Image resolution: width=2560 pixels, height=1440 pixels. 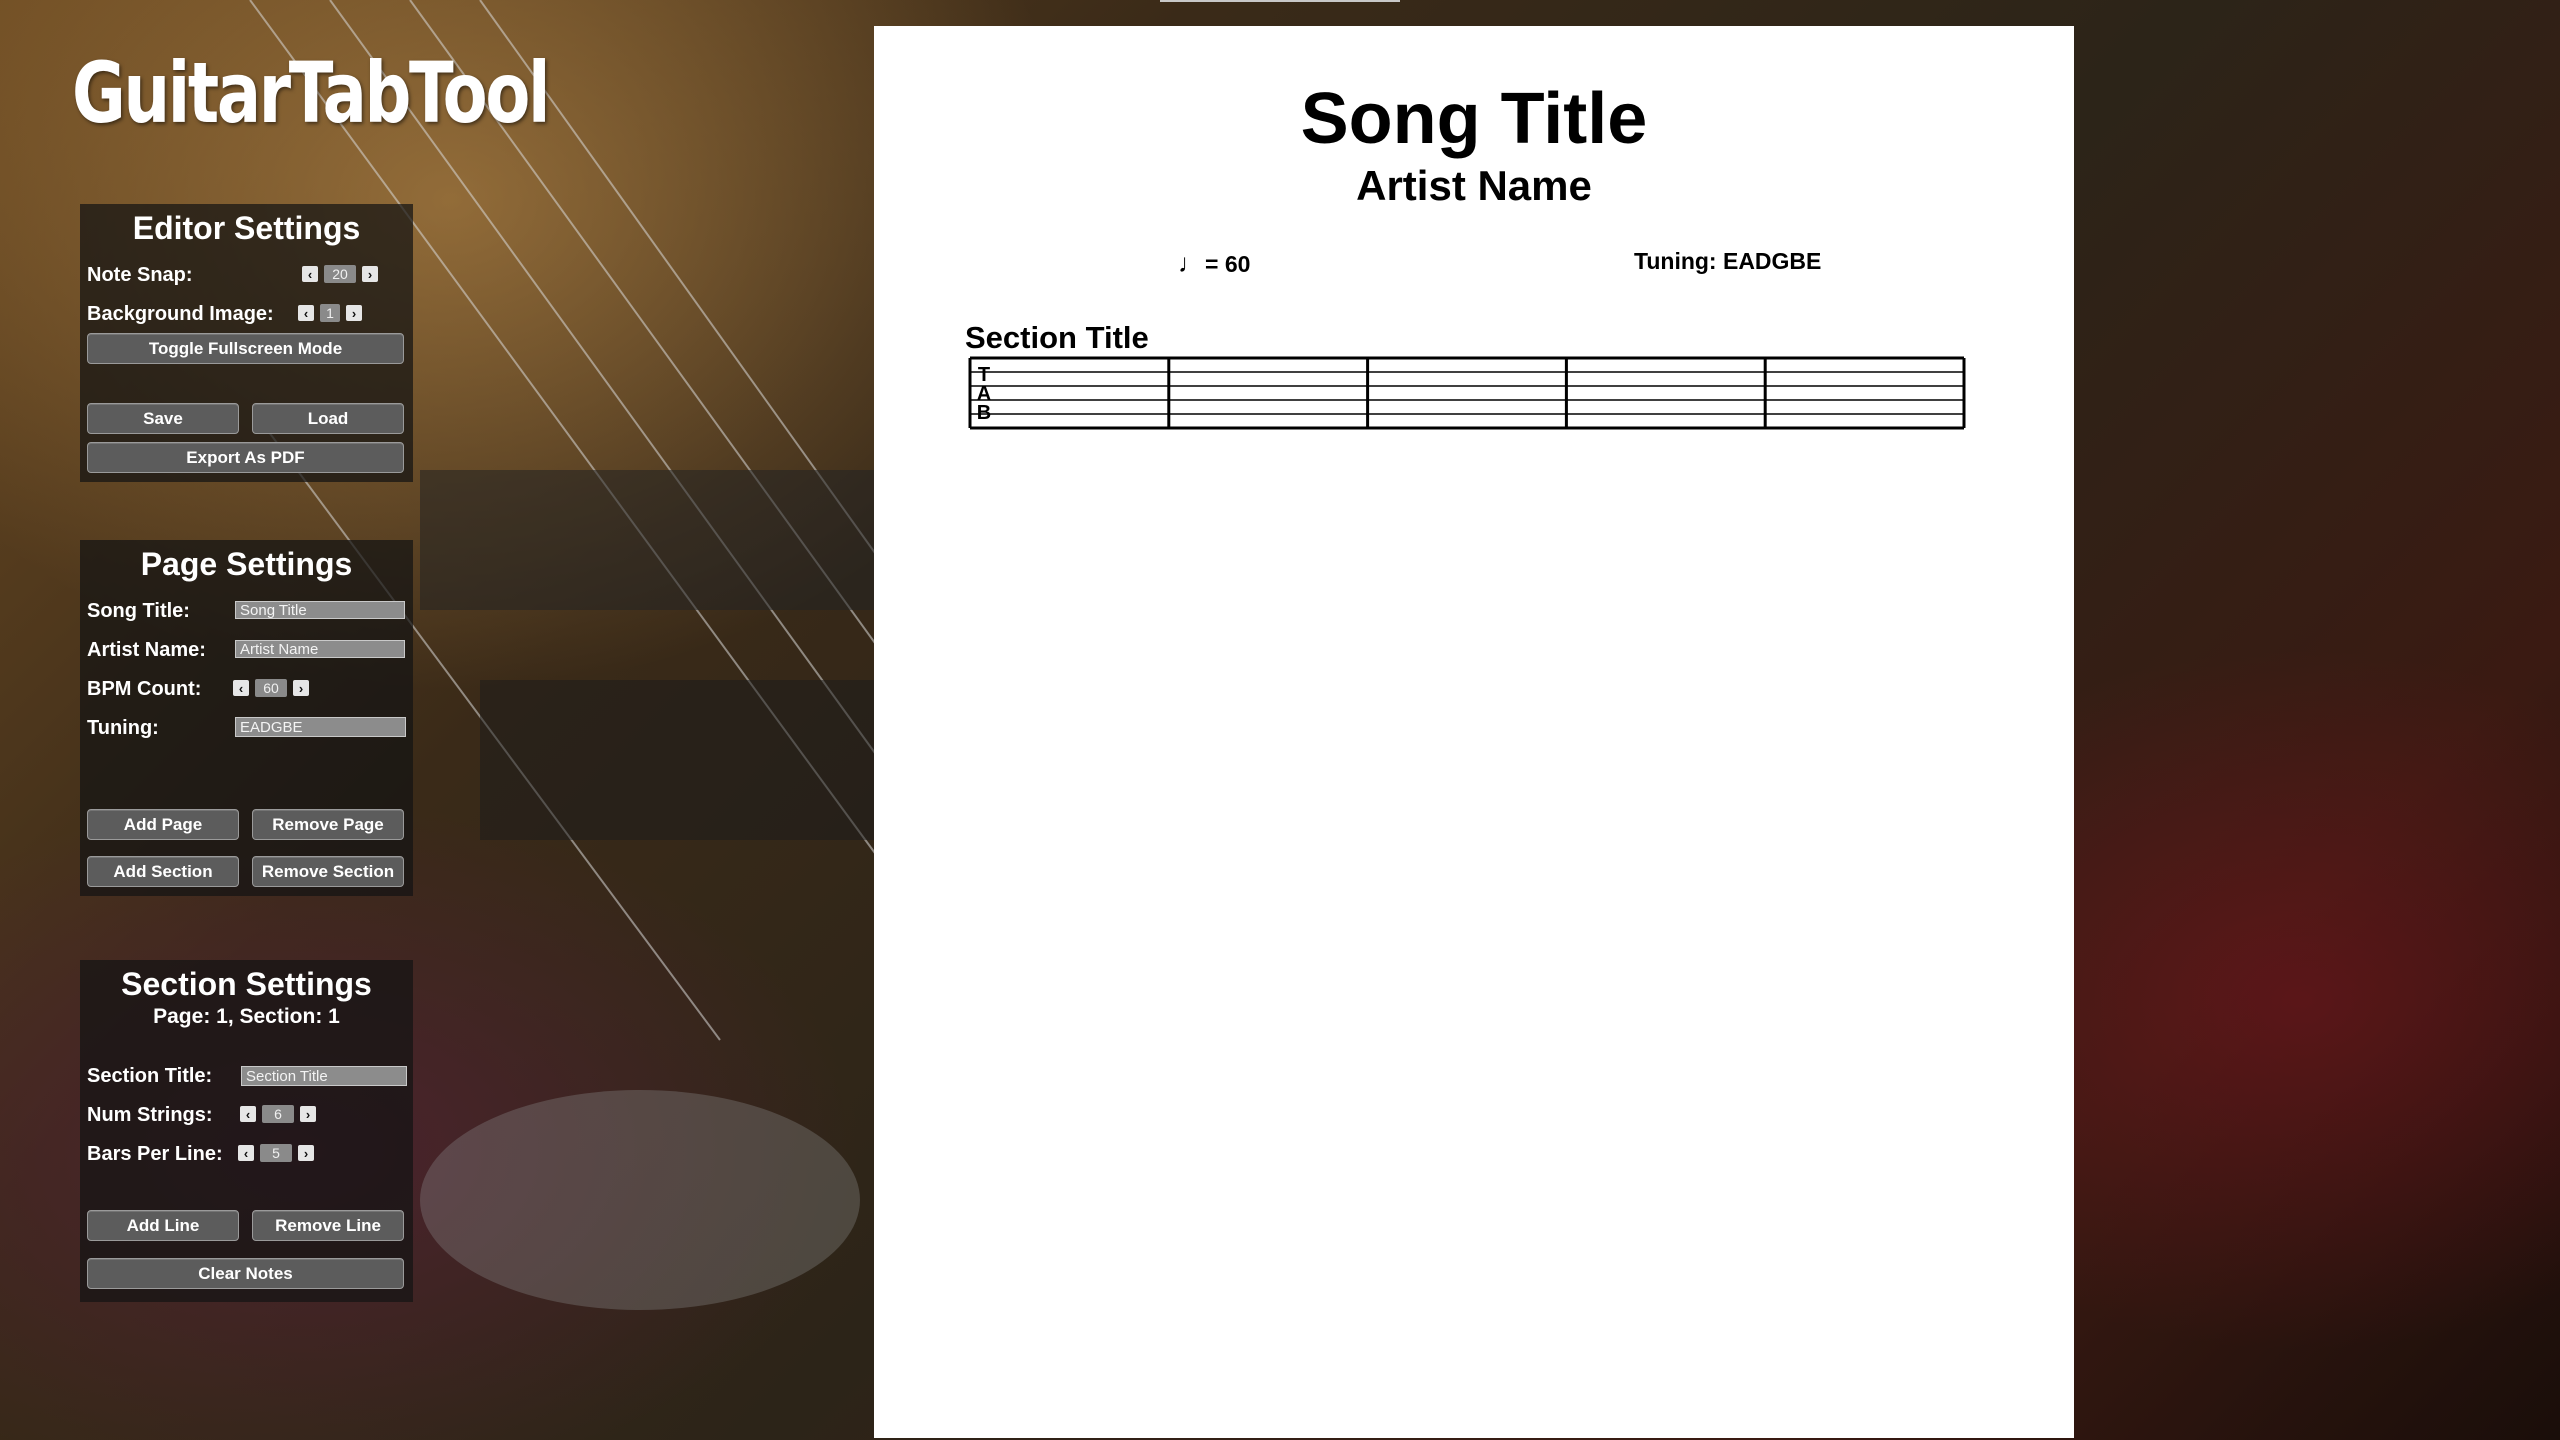 I want to click on quarter-note-icon: ♩, so click(x=1191, y=263).